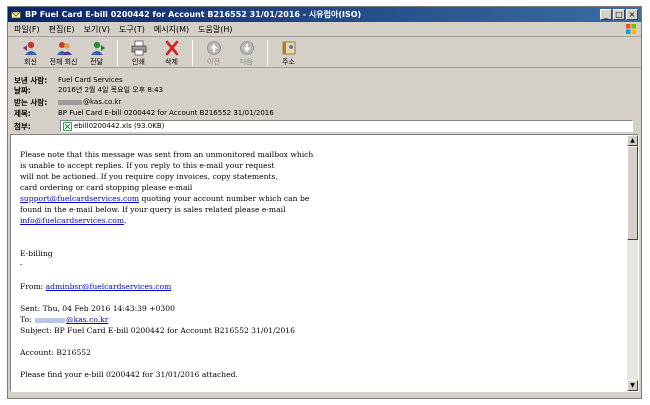 This screenshot has height=405, width=650. I want to click on subject-label: 제목:, so click(22, 113).